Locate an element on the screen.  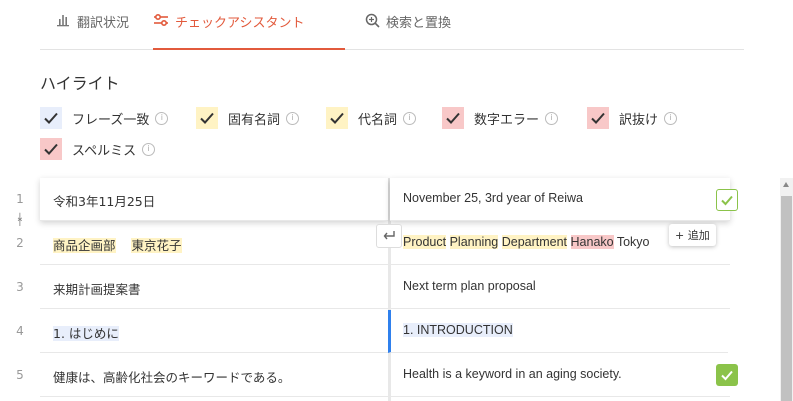
segment-row: 4 1. はじめに 1. INTRODUCTION is located at coordinates (396, 331).